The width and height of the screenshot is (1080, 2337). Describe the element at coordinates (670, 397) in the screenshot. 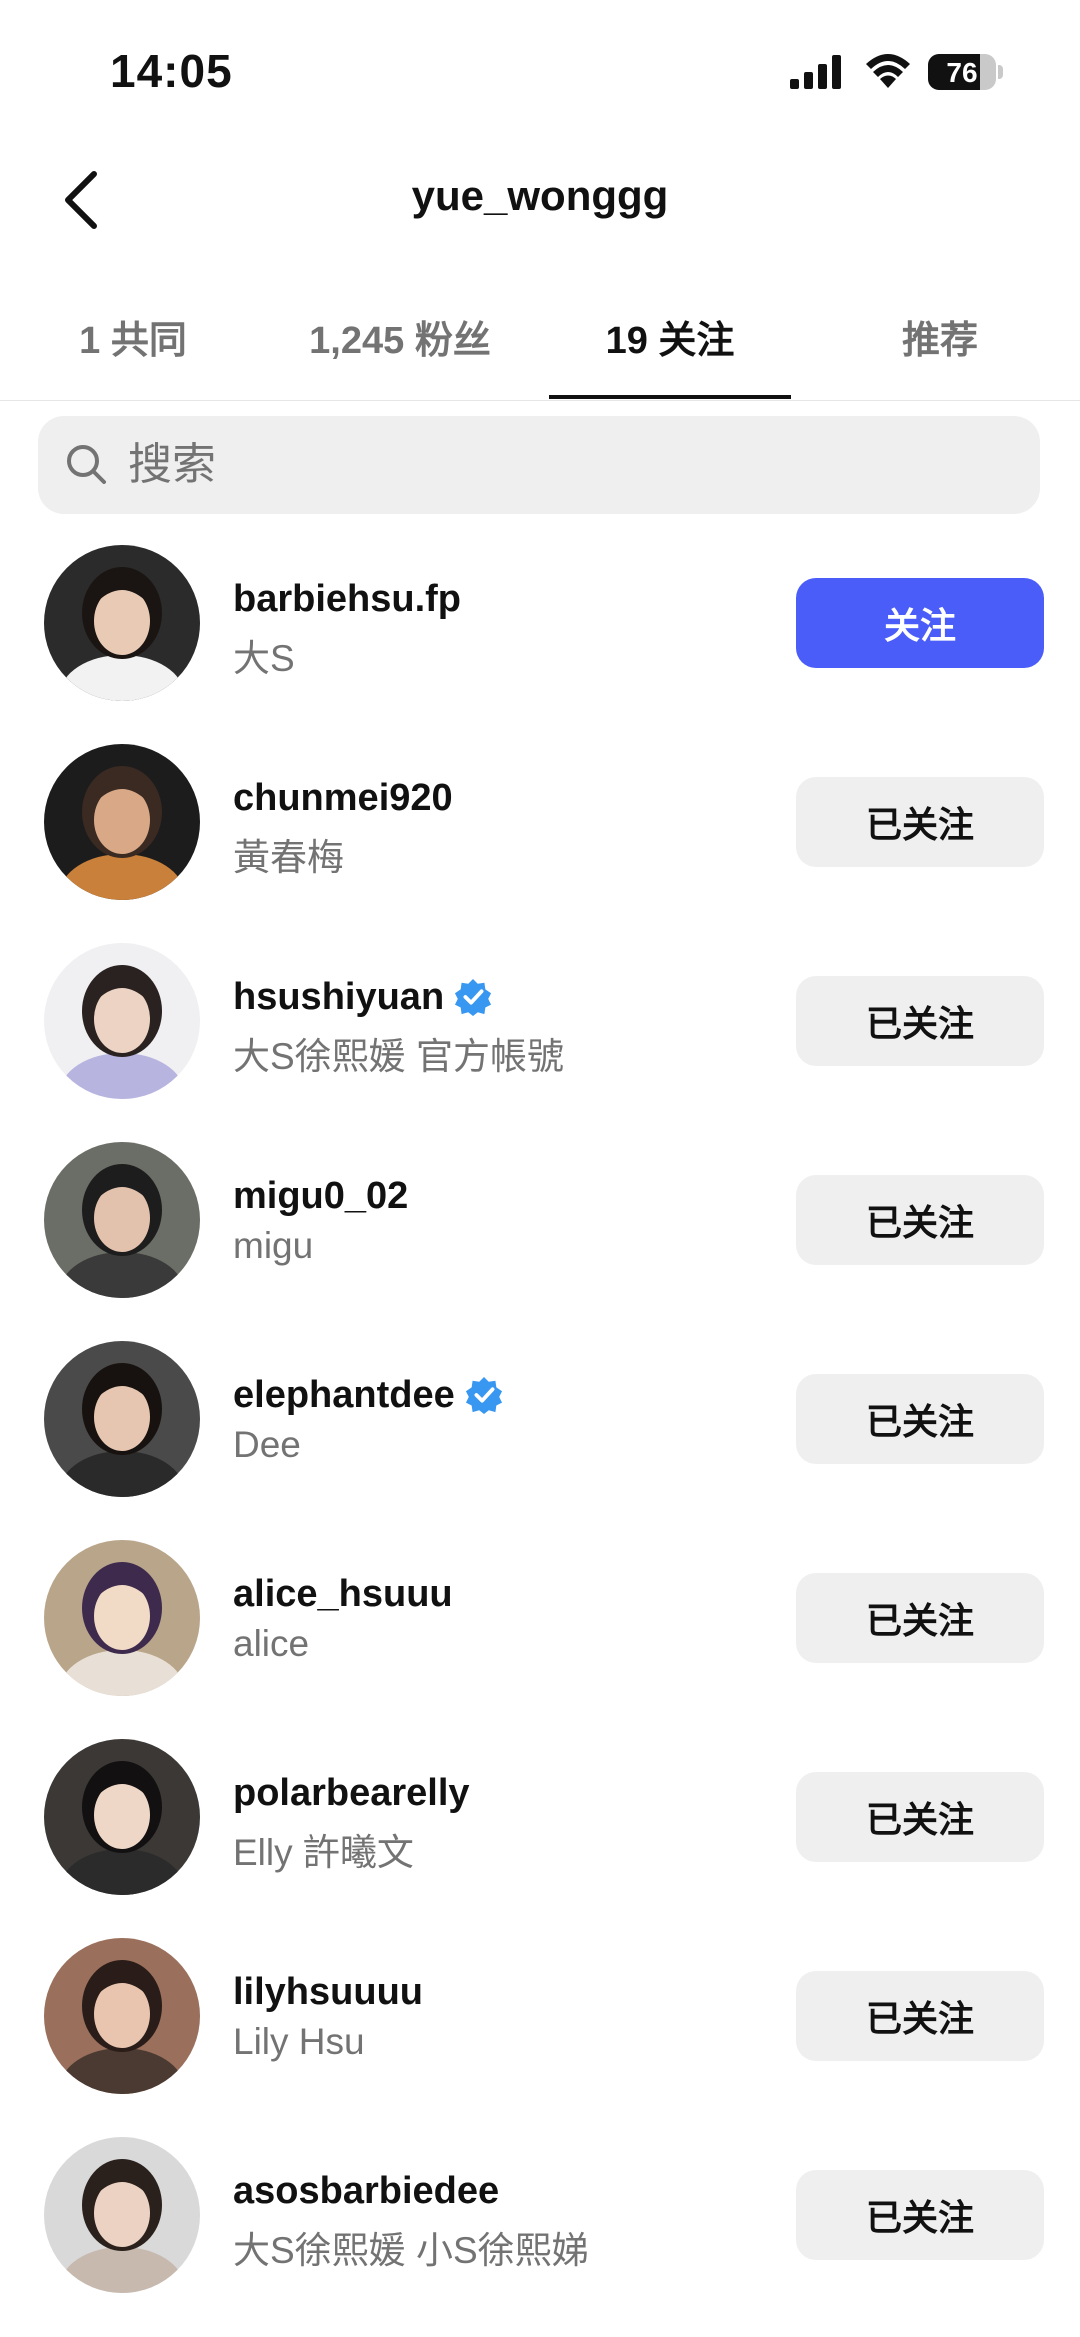

I see `active-tab-indicator` at that location.